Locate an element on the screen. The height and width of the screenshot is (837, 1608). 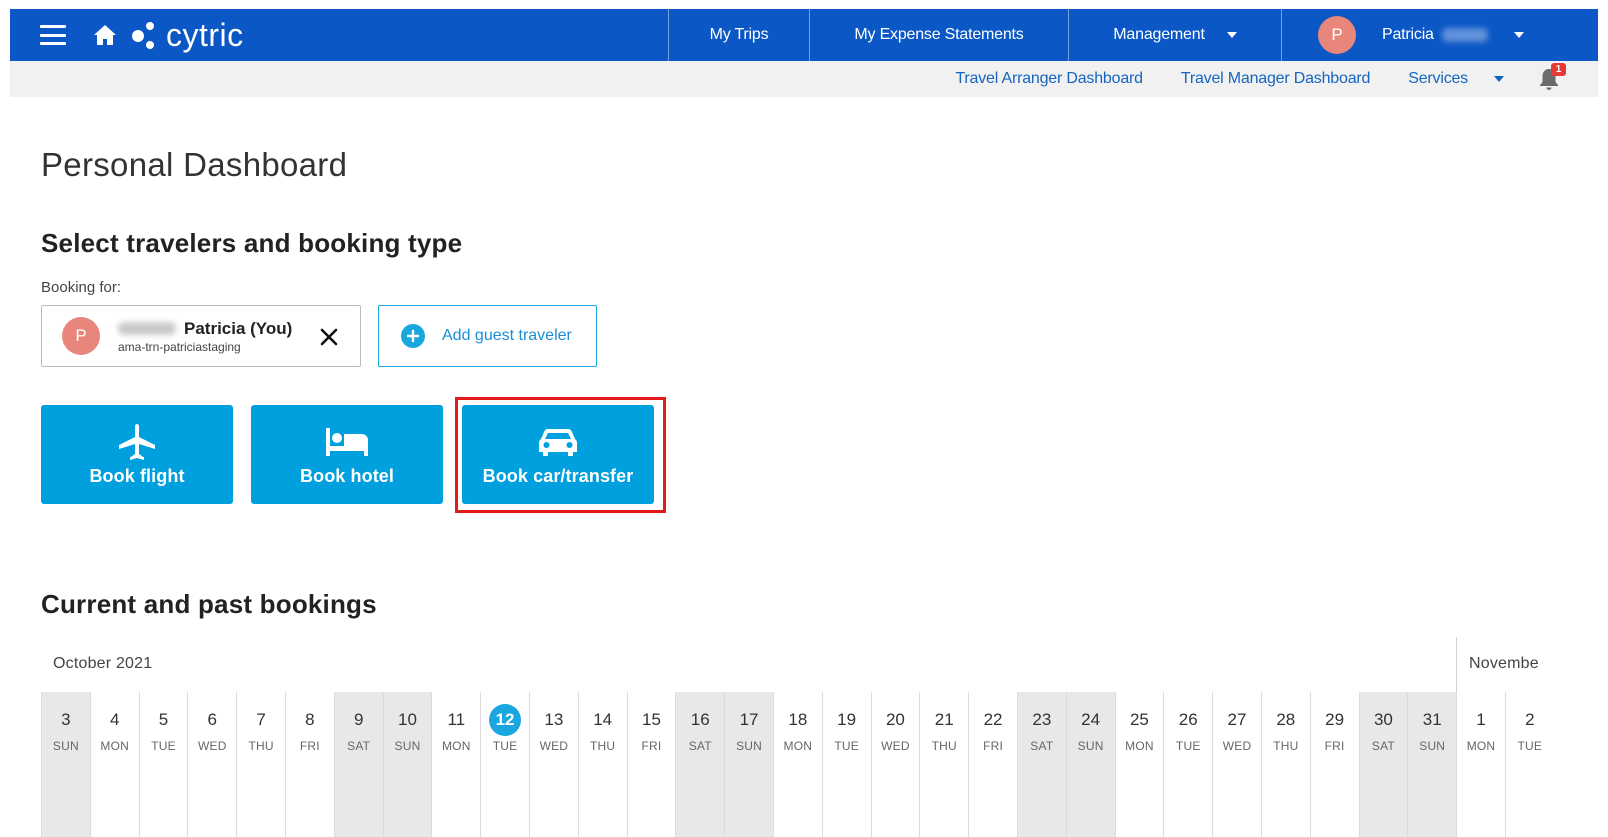
calendar-day: 7 THU is located at coordinates (260, 764).